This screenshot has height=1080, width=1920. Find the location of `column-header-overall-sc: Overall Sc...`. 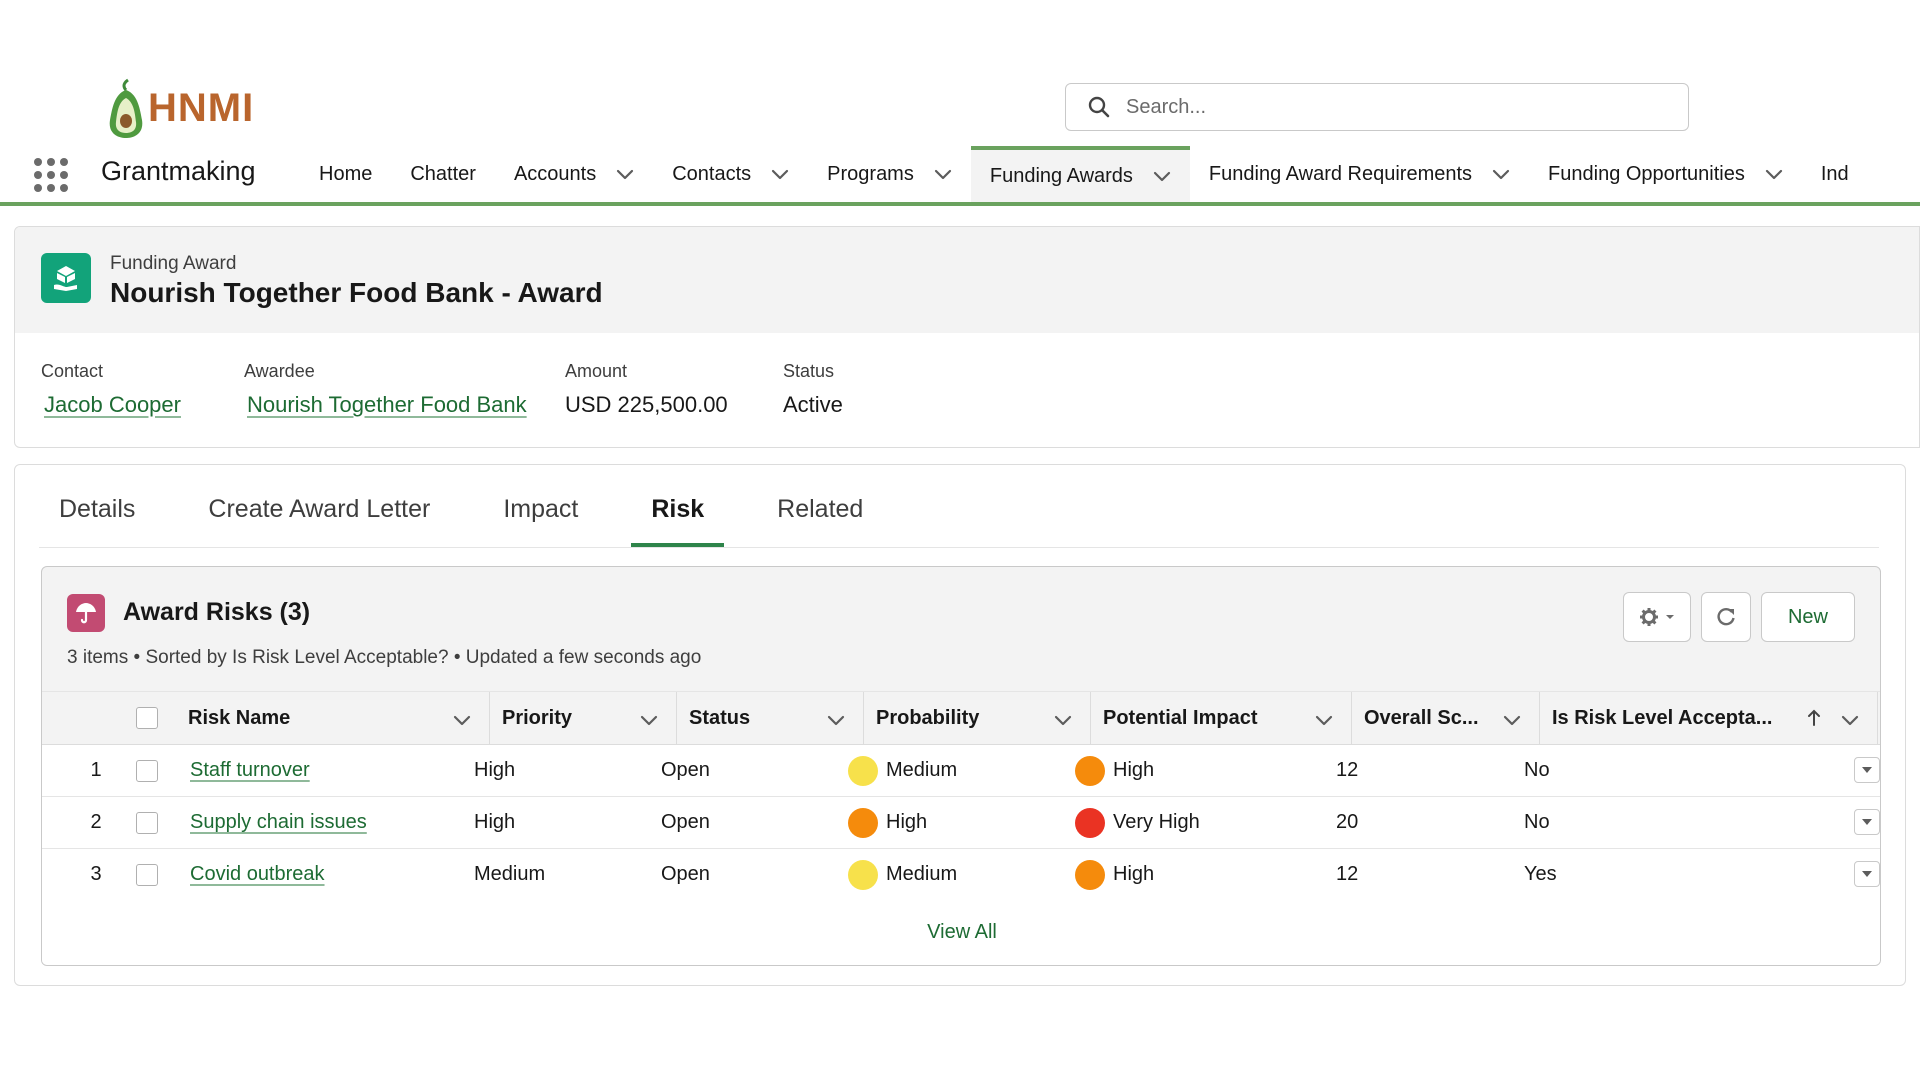

column-header-overall-sc: Overall Sc... is located at coordinates (1446, 718).